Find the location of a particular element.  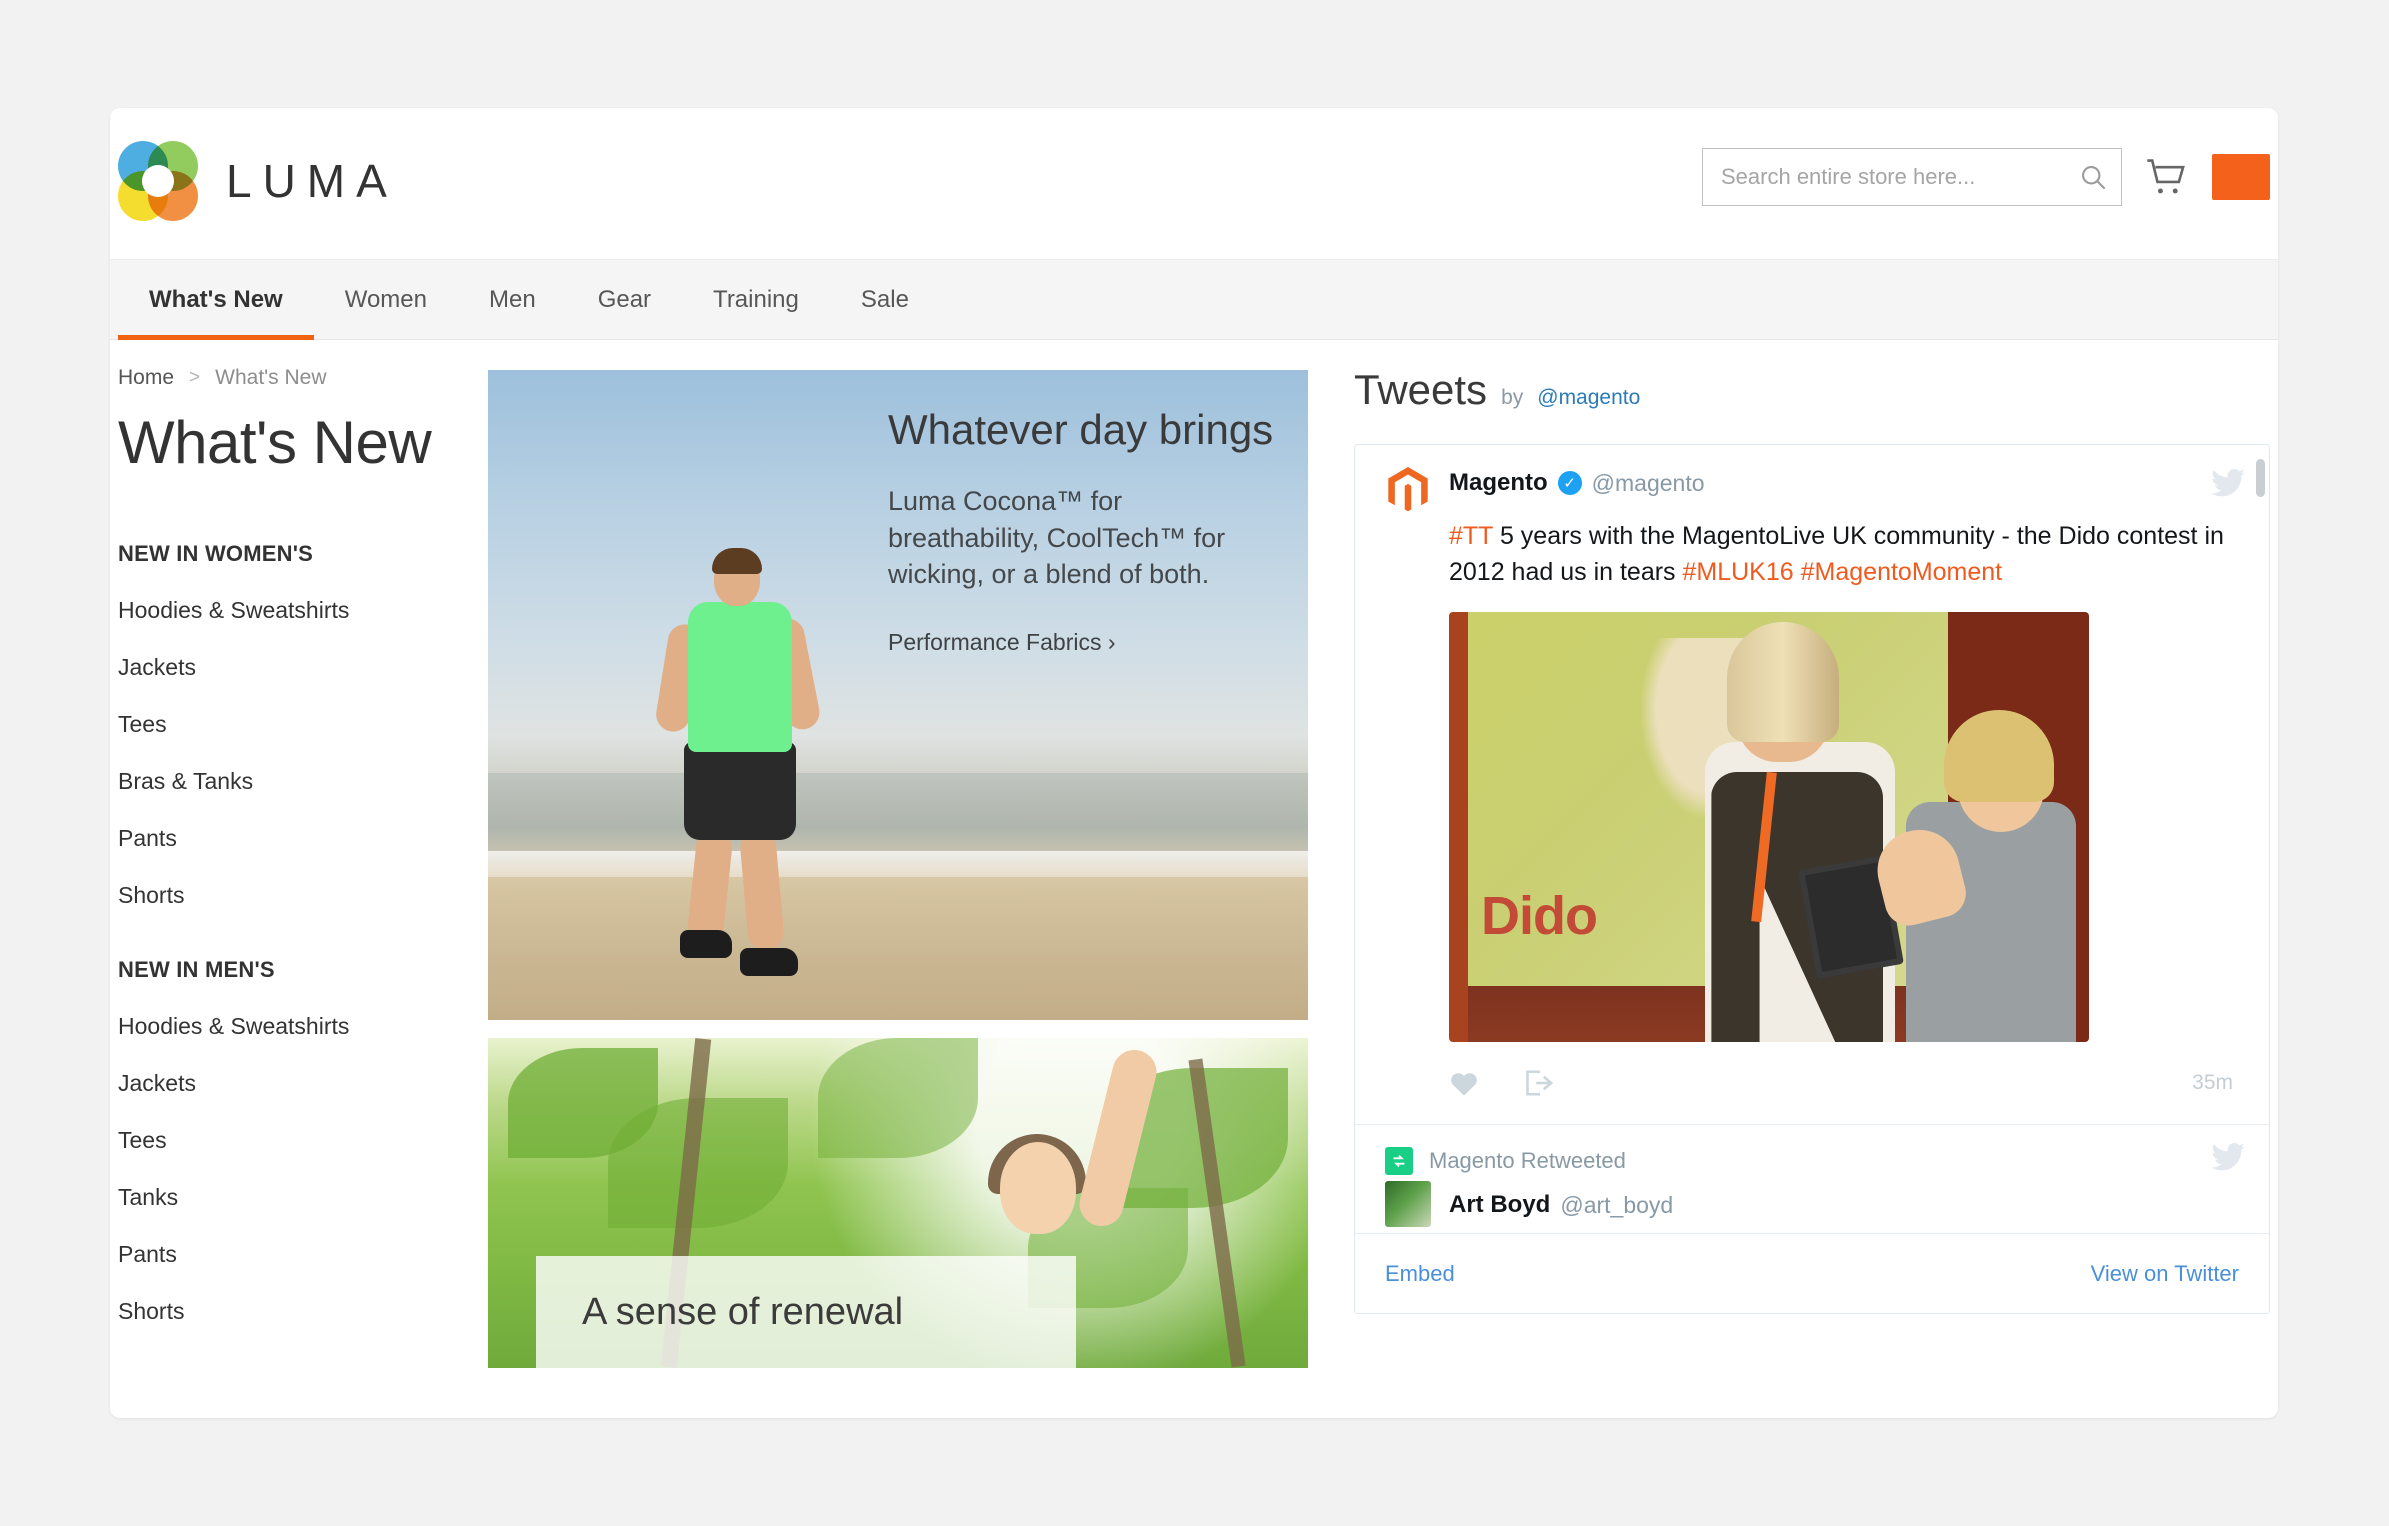

hero-sand-decoration is located at coordinates (898, 948).